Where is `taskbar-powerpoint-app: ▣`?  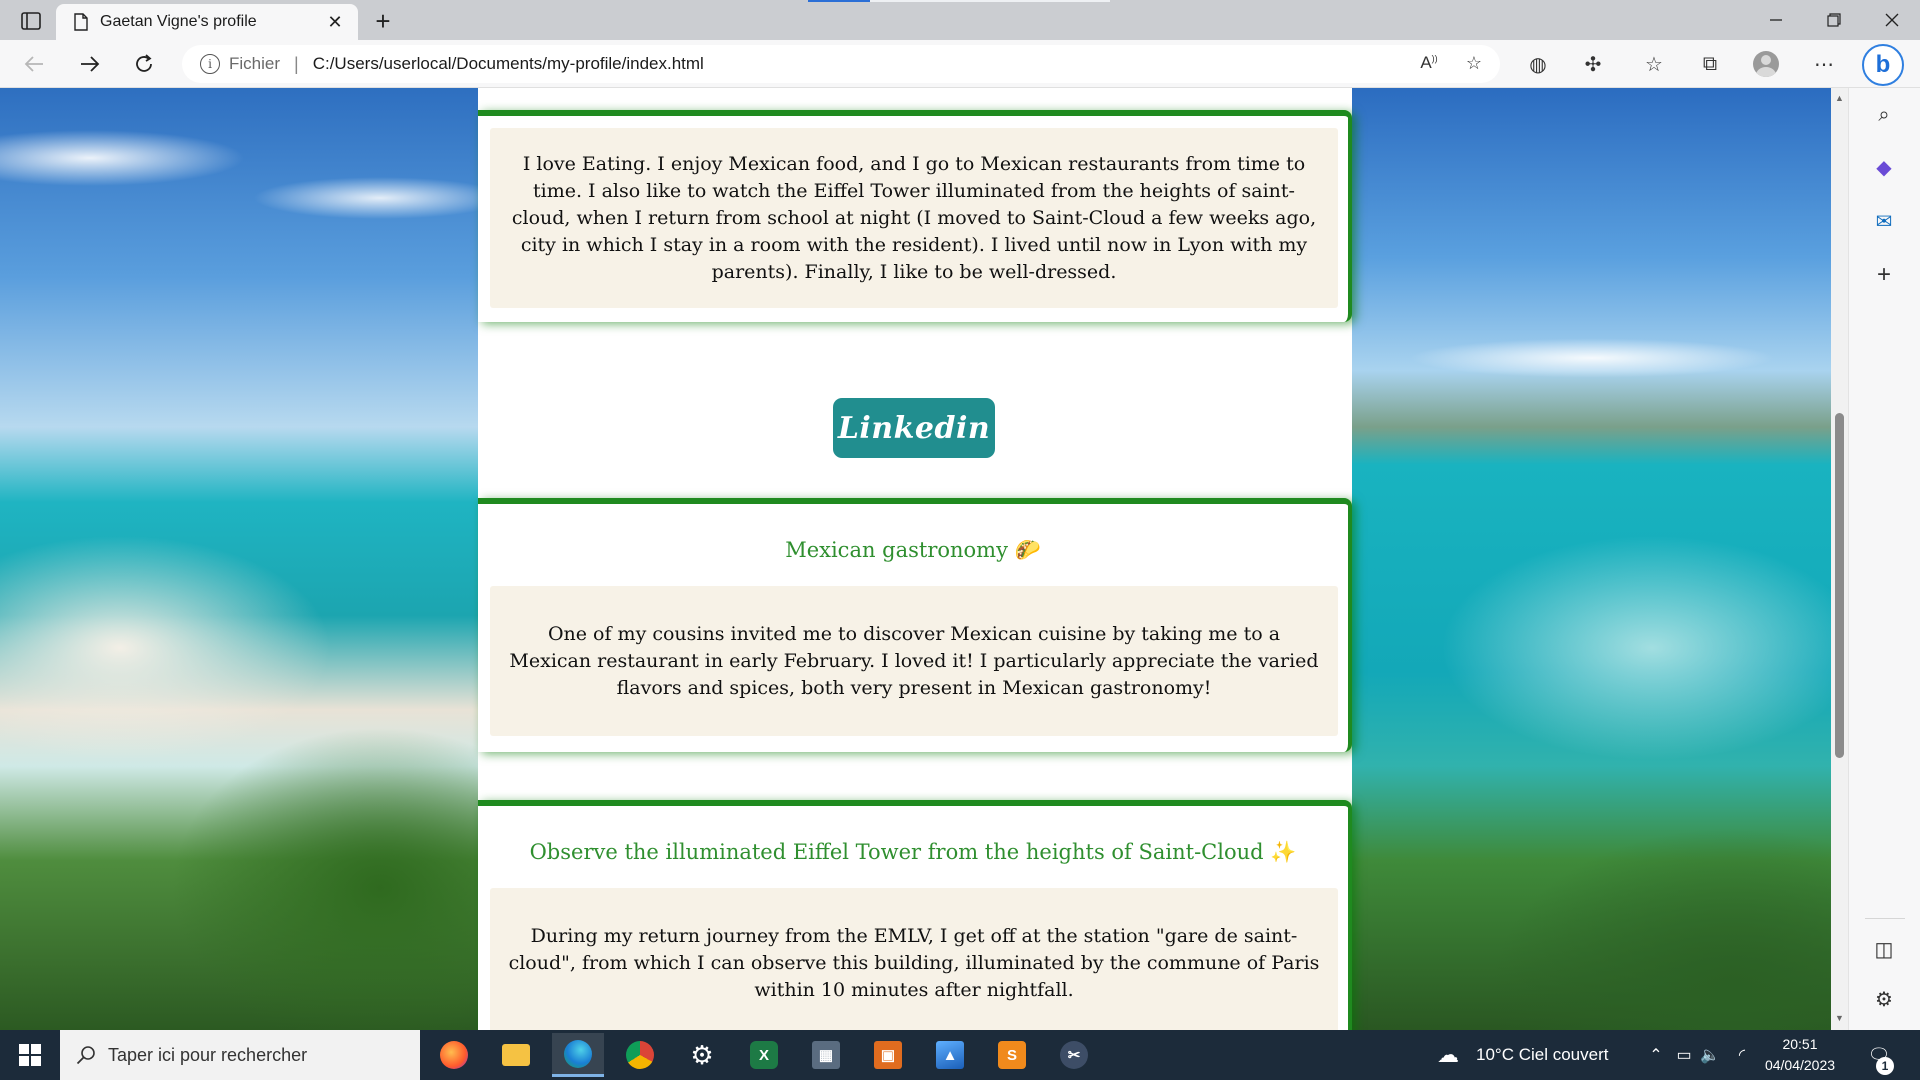 taskbar-powerpoint-app: ▣ is located at coordinates (888, 1055).